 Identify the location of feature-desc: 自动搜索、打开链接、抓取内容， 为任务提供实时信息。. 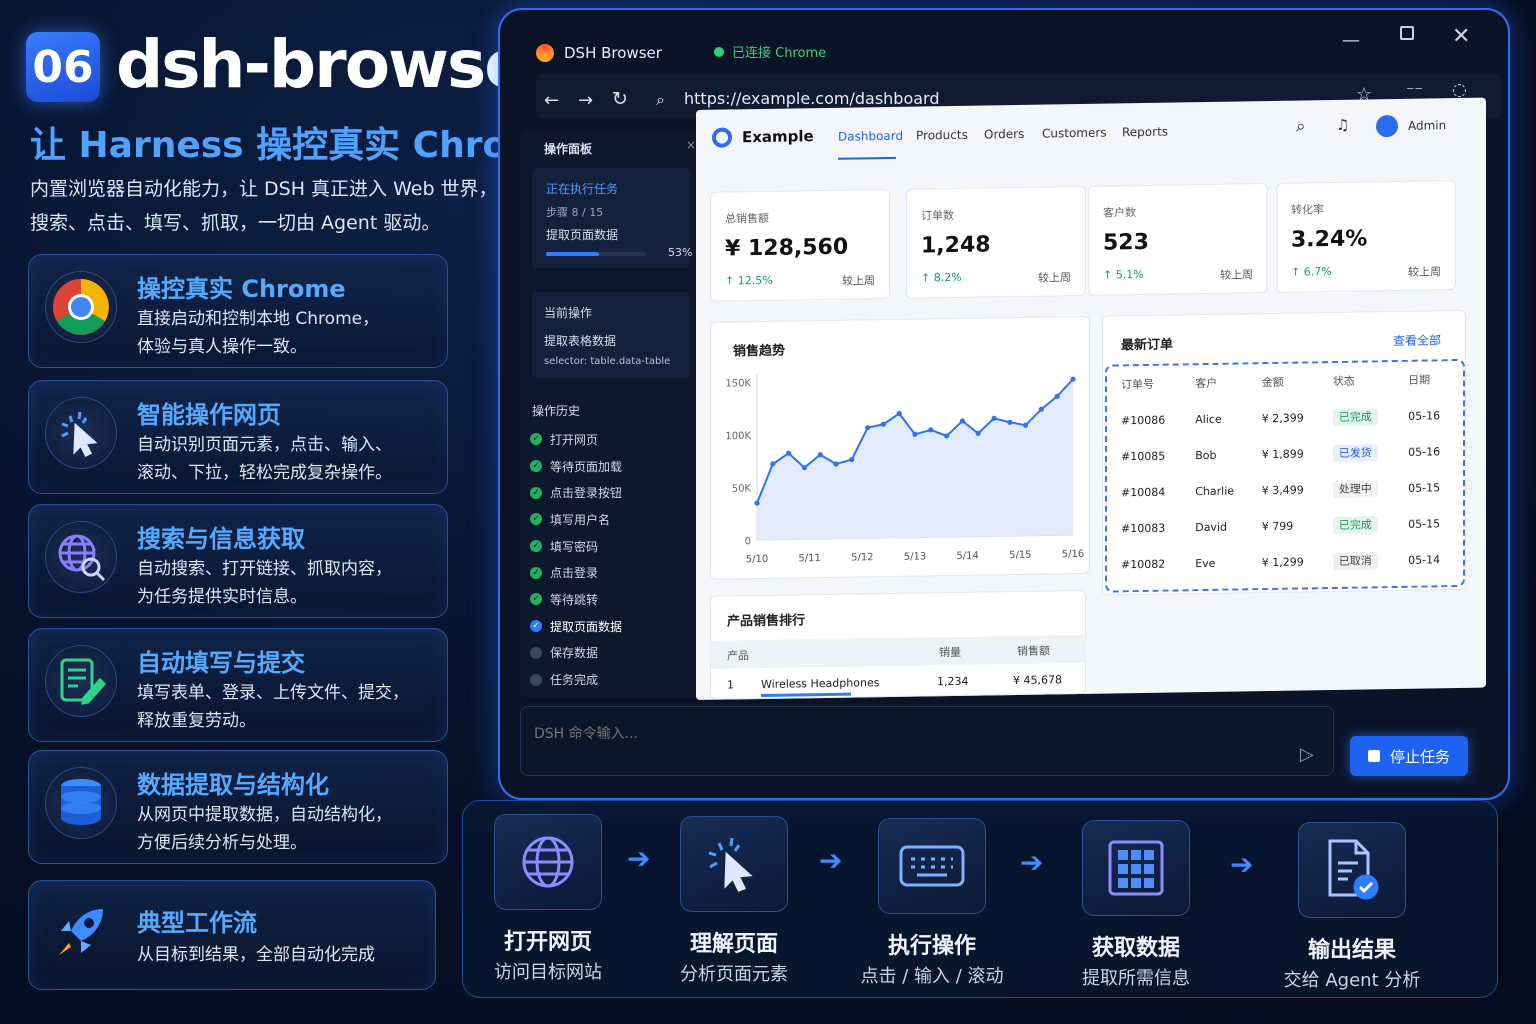
(264, 583).